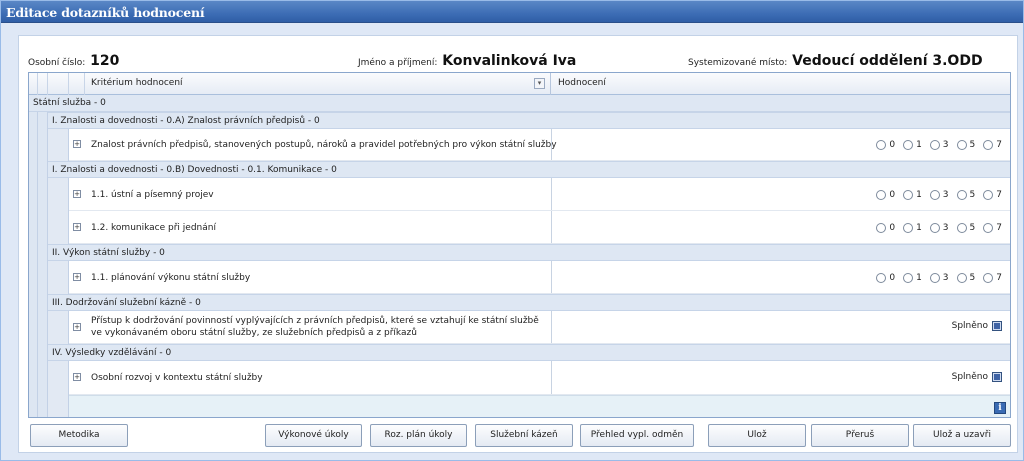 Image resolution: width=1024 pixels, height=461 pixels. I want to click on fulfilled-label: Splněno, so click(969, 326).